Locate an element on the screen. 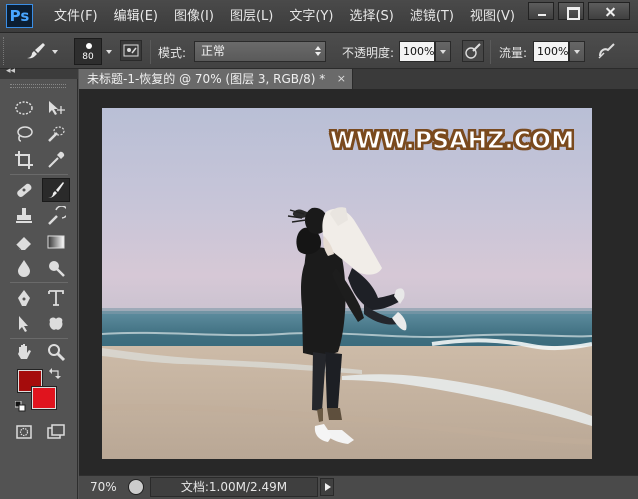  dodge-tool is located at coordinates (56, 268).